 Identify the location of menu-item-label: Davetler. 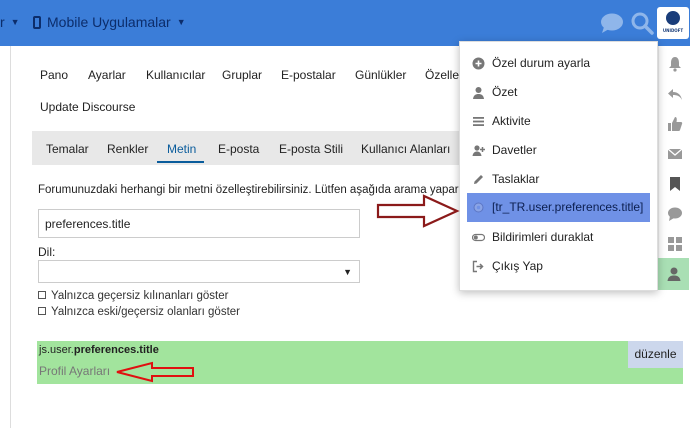
(514, 150).